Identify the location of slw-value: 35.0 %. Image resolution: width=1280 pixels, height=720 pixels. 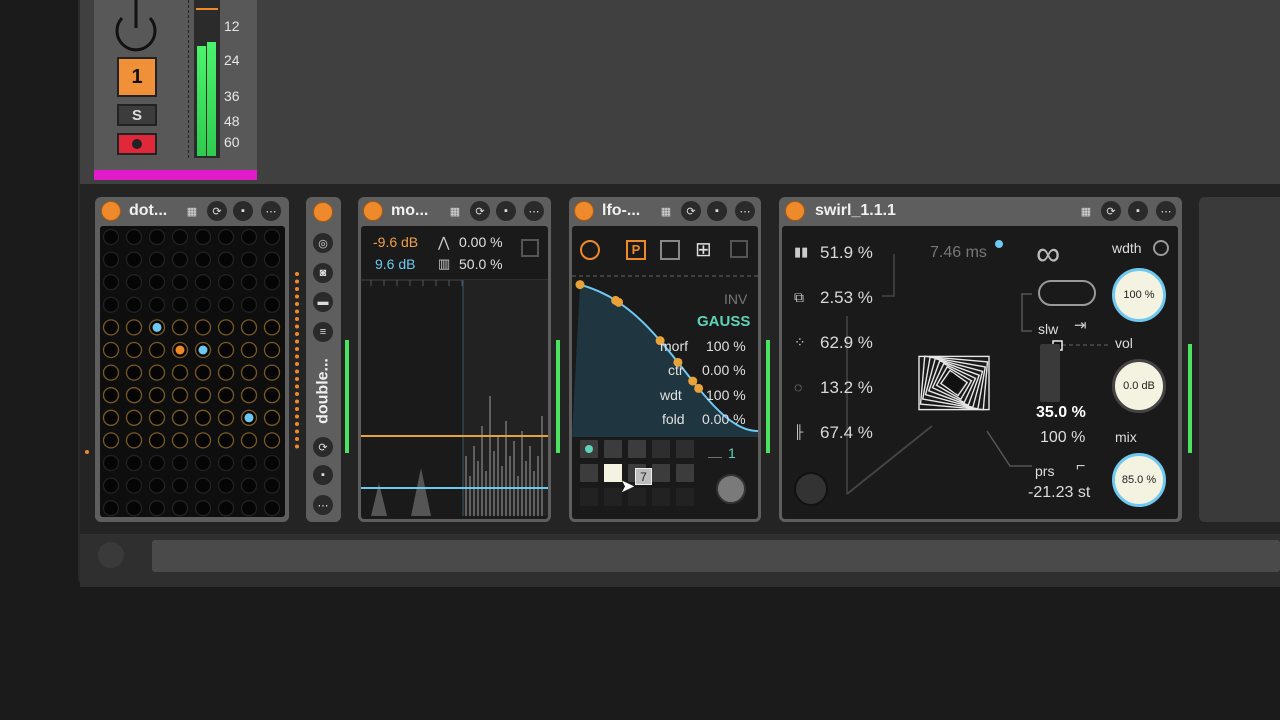
(1061, 413).